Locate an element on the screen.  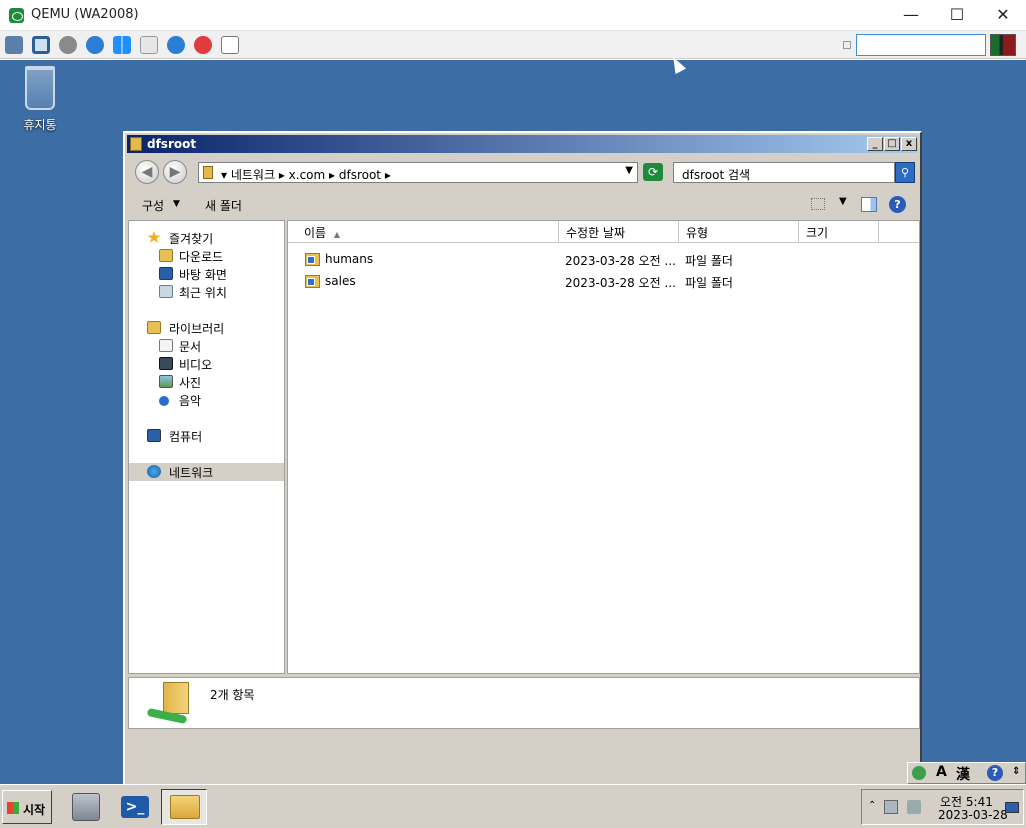
refresh-button: ⟳ is located at coordinates (653, 172).